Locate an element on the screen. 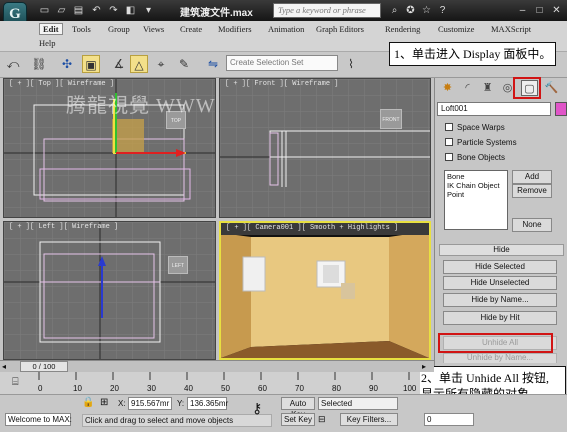 This screenshot has width=567, height=432. edit-named-sets-icon: ✎ is located at coordinates (184, 64).